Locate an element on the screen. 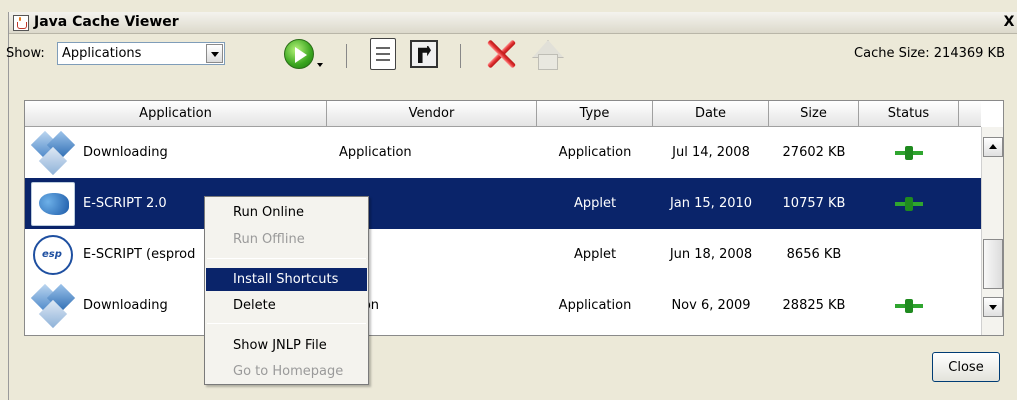 The width and height of the screenshot is (1017, 400). menu-item-install-shortcuts: Install Shortcuts is located at coordinates (286, 279).